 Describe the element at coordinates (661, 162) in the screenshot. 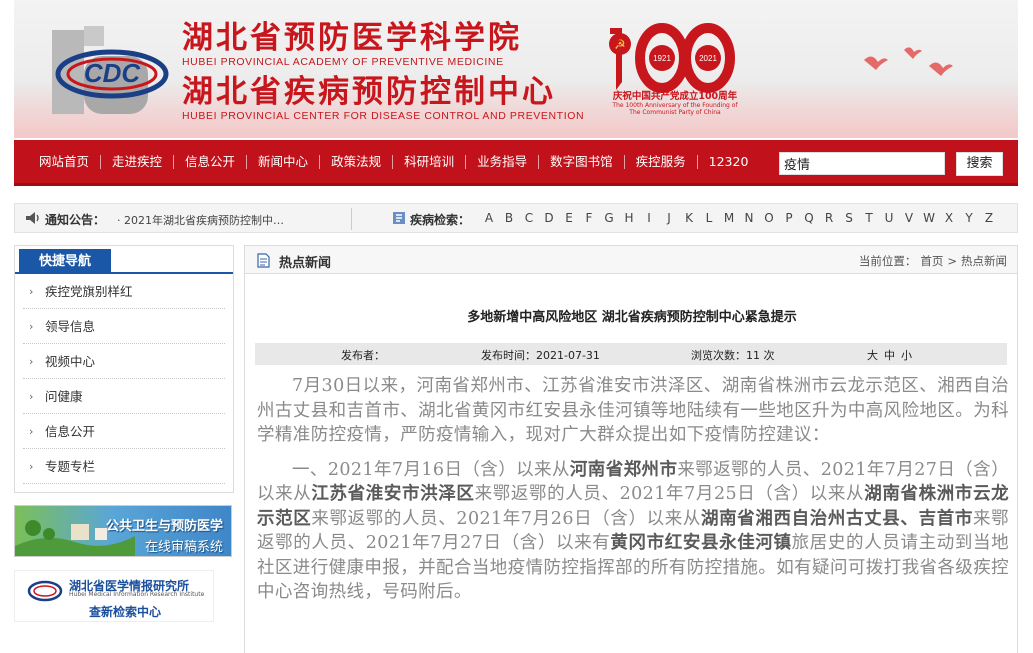

I see `nav-item: 疾控服务` at that location.